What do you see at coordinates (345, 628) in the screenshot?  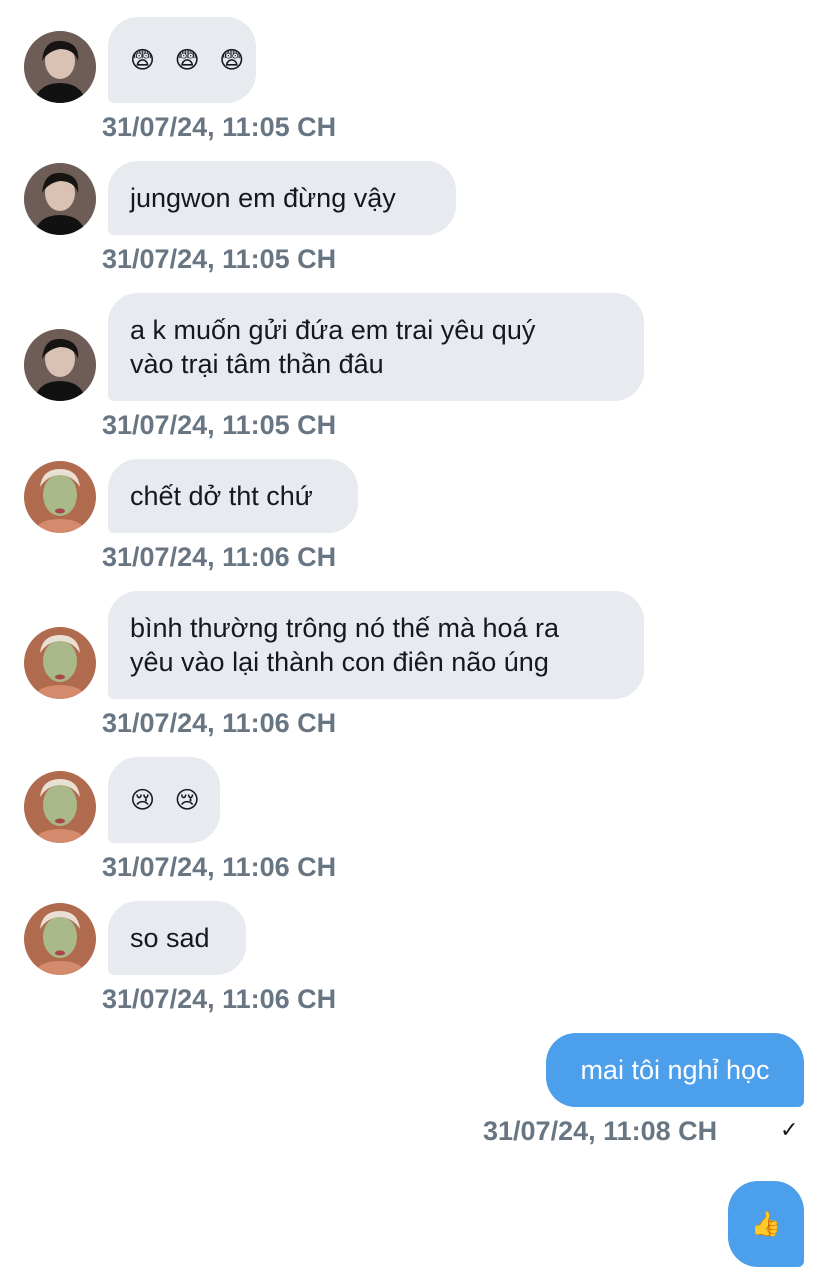 I see `message-text-line: bình thường trông nó thế mà hoá ra` at bounding box center [345, 628].